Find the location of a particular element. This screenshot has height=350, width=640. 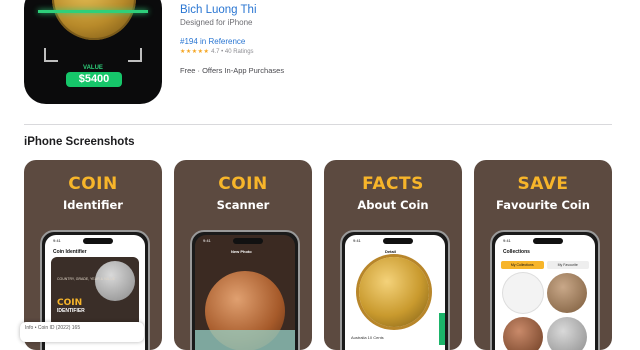

screenshot-card: COIN Scanner 9:41 New Photo is located at coordinates (243, 255).